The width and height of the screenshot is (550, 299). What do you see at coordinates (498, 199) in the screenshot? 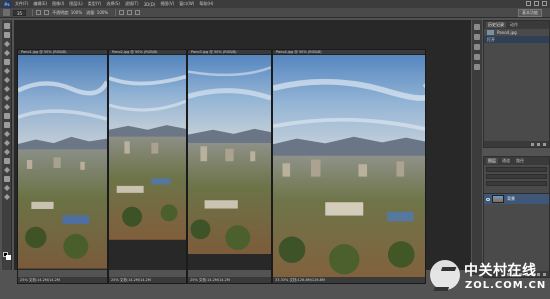
I see `layer-thumbnail` at bounding box center [498, 199].